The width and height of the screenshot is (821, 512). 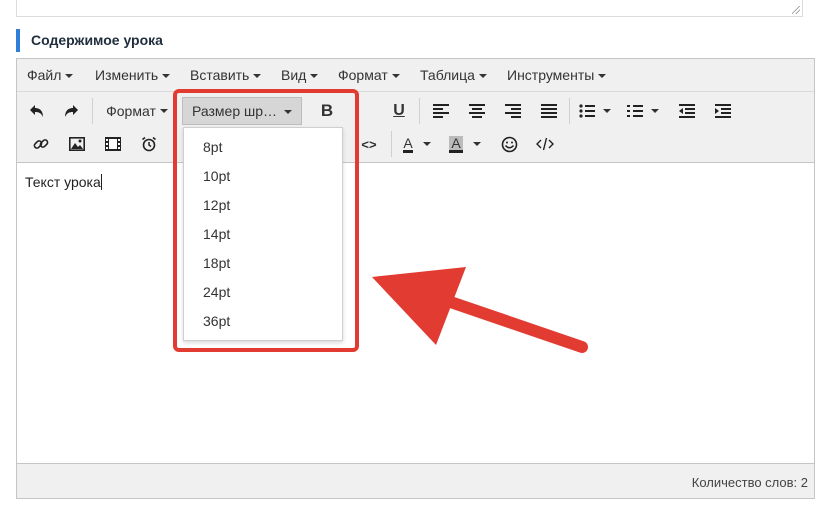 I want to click on outdent-button, so click(x=687, y=111).